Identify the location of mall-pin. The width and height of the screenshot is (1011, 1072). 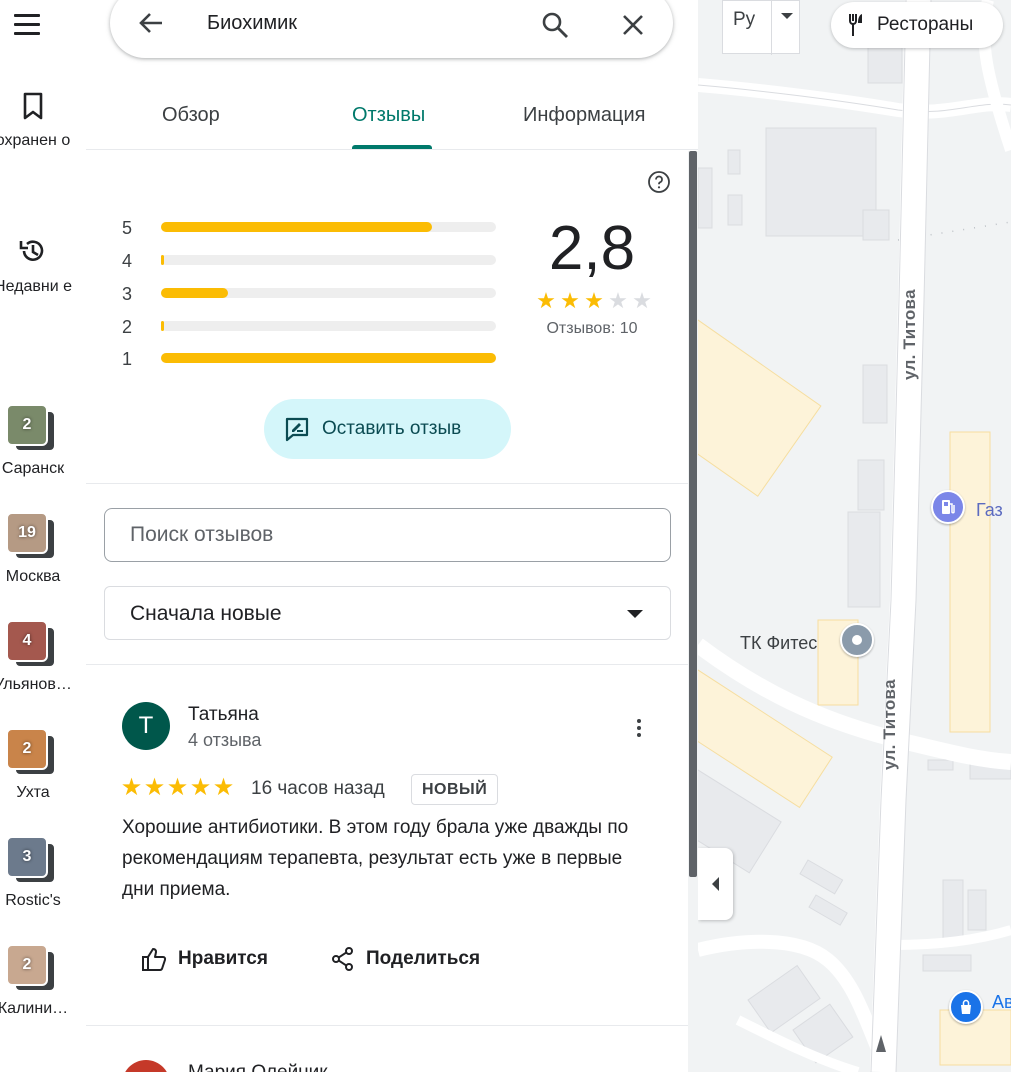
(857, 640).